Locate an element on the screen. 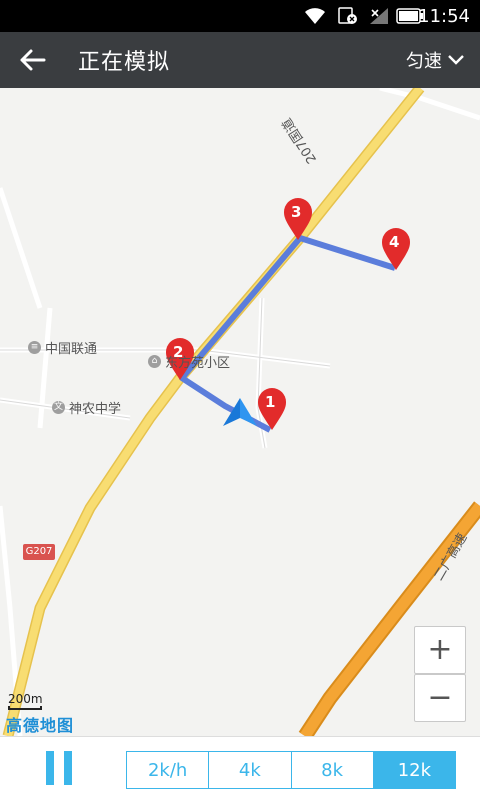 This screenshot has width=480, height=800. speed-selector: 2k/h 4k 8k 12k is located at coordinates (291, 770).